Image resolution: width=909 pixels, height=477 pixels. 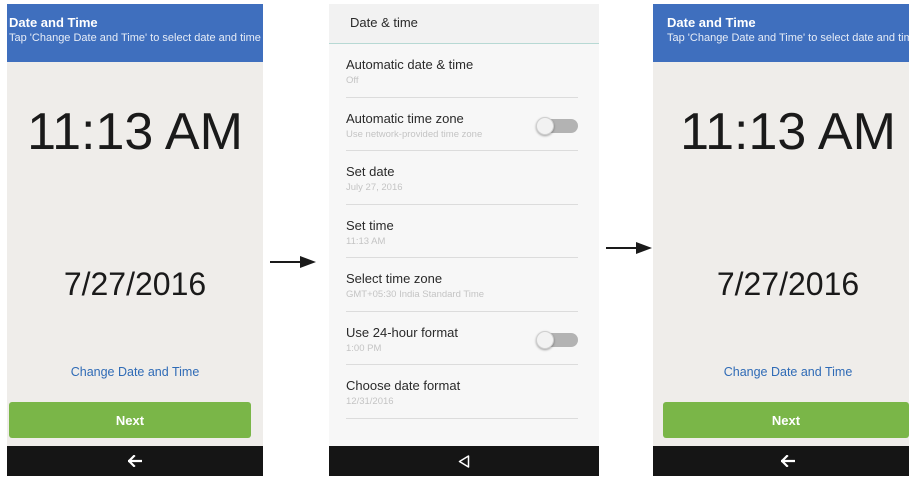 What do you see at coordinates (557, 125) in the screenshot?
I see `auto-time-zone-toggle` at bounding box center [557, 125].